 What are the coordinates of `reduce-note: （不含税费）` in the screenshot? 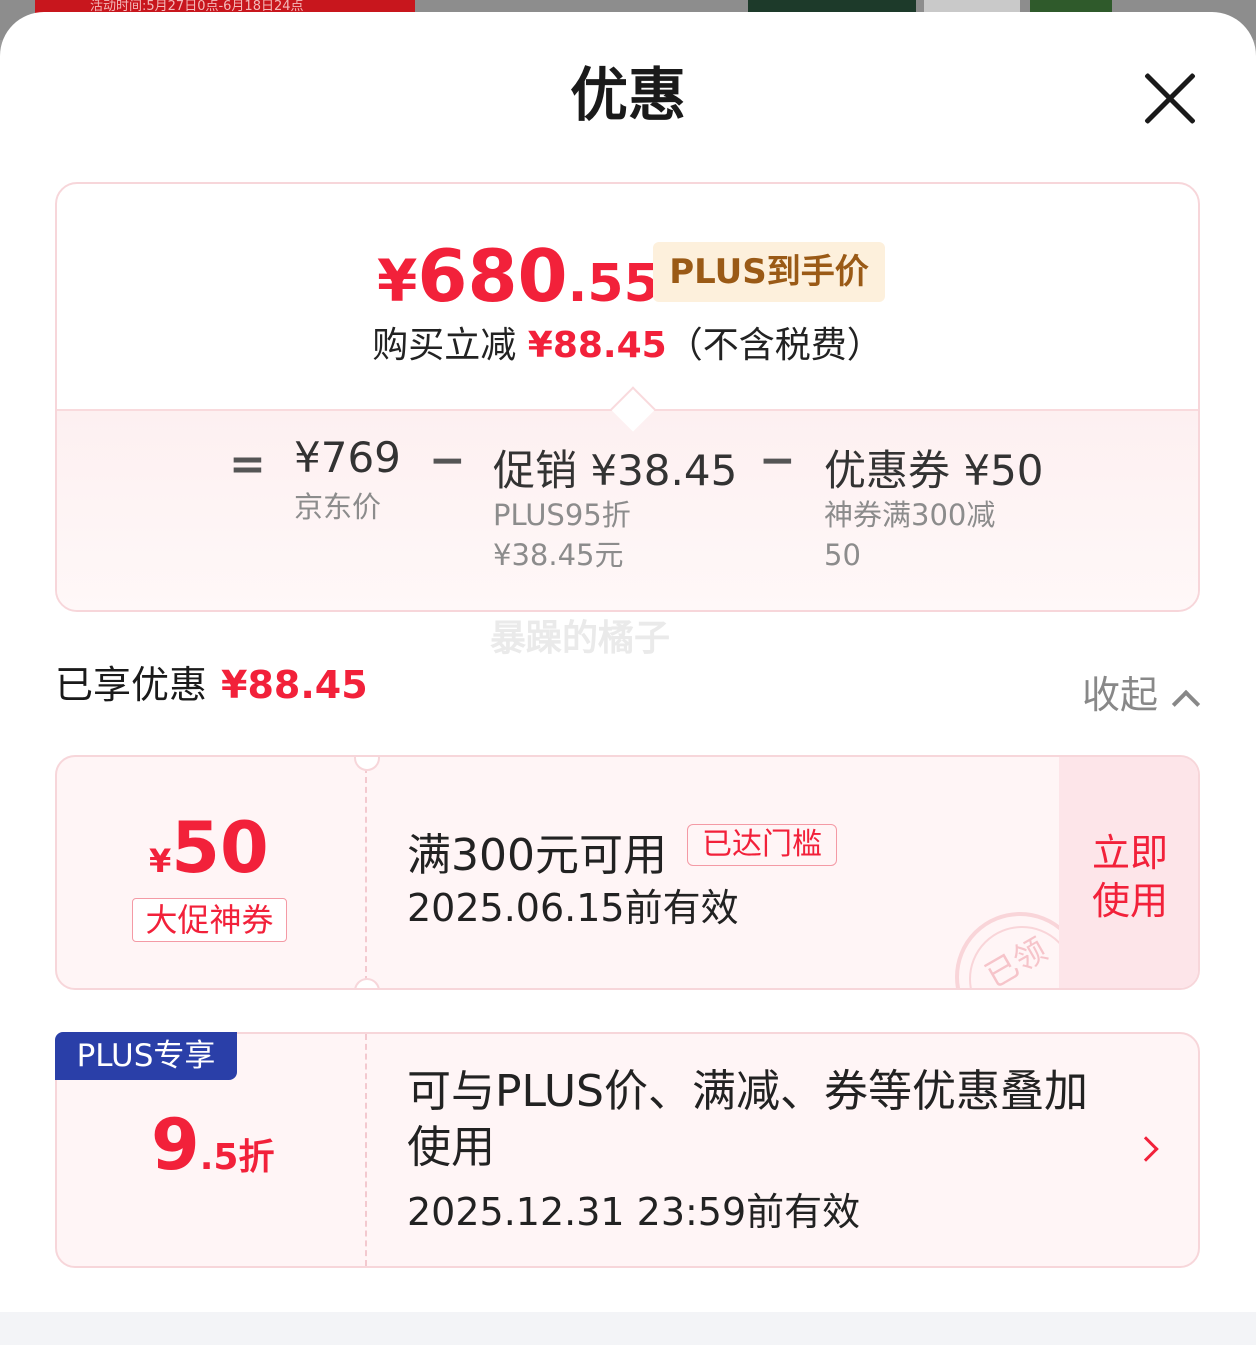 It's located at (774, 345).